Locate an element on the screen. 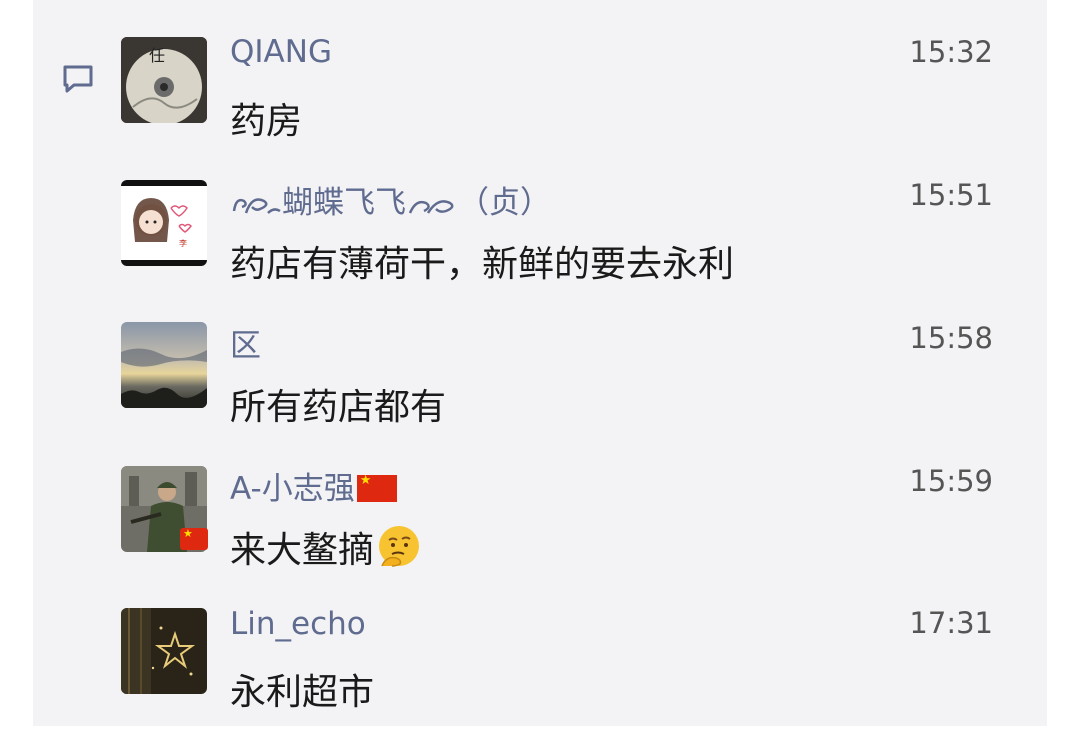 The image size is (1080, 749). comment-icon is located at coordinates (78, 79).